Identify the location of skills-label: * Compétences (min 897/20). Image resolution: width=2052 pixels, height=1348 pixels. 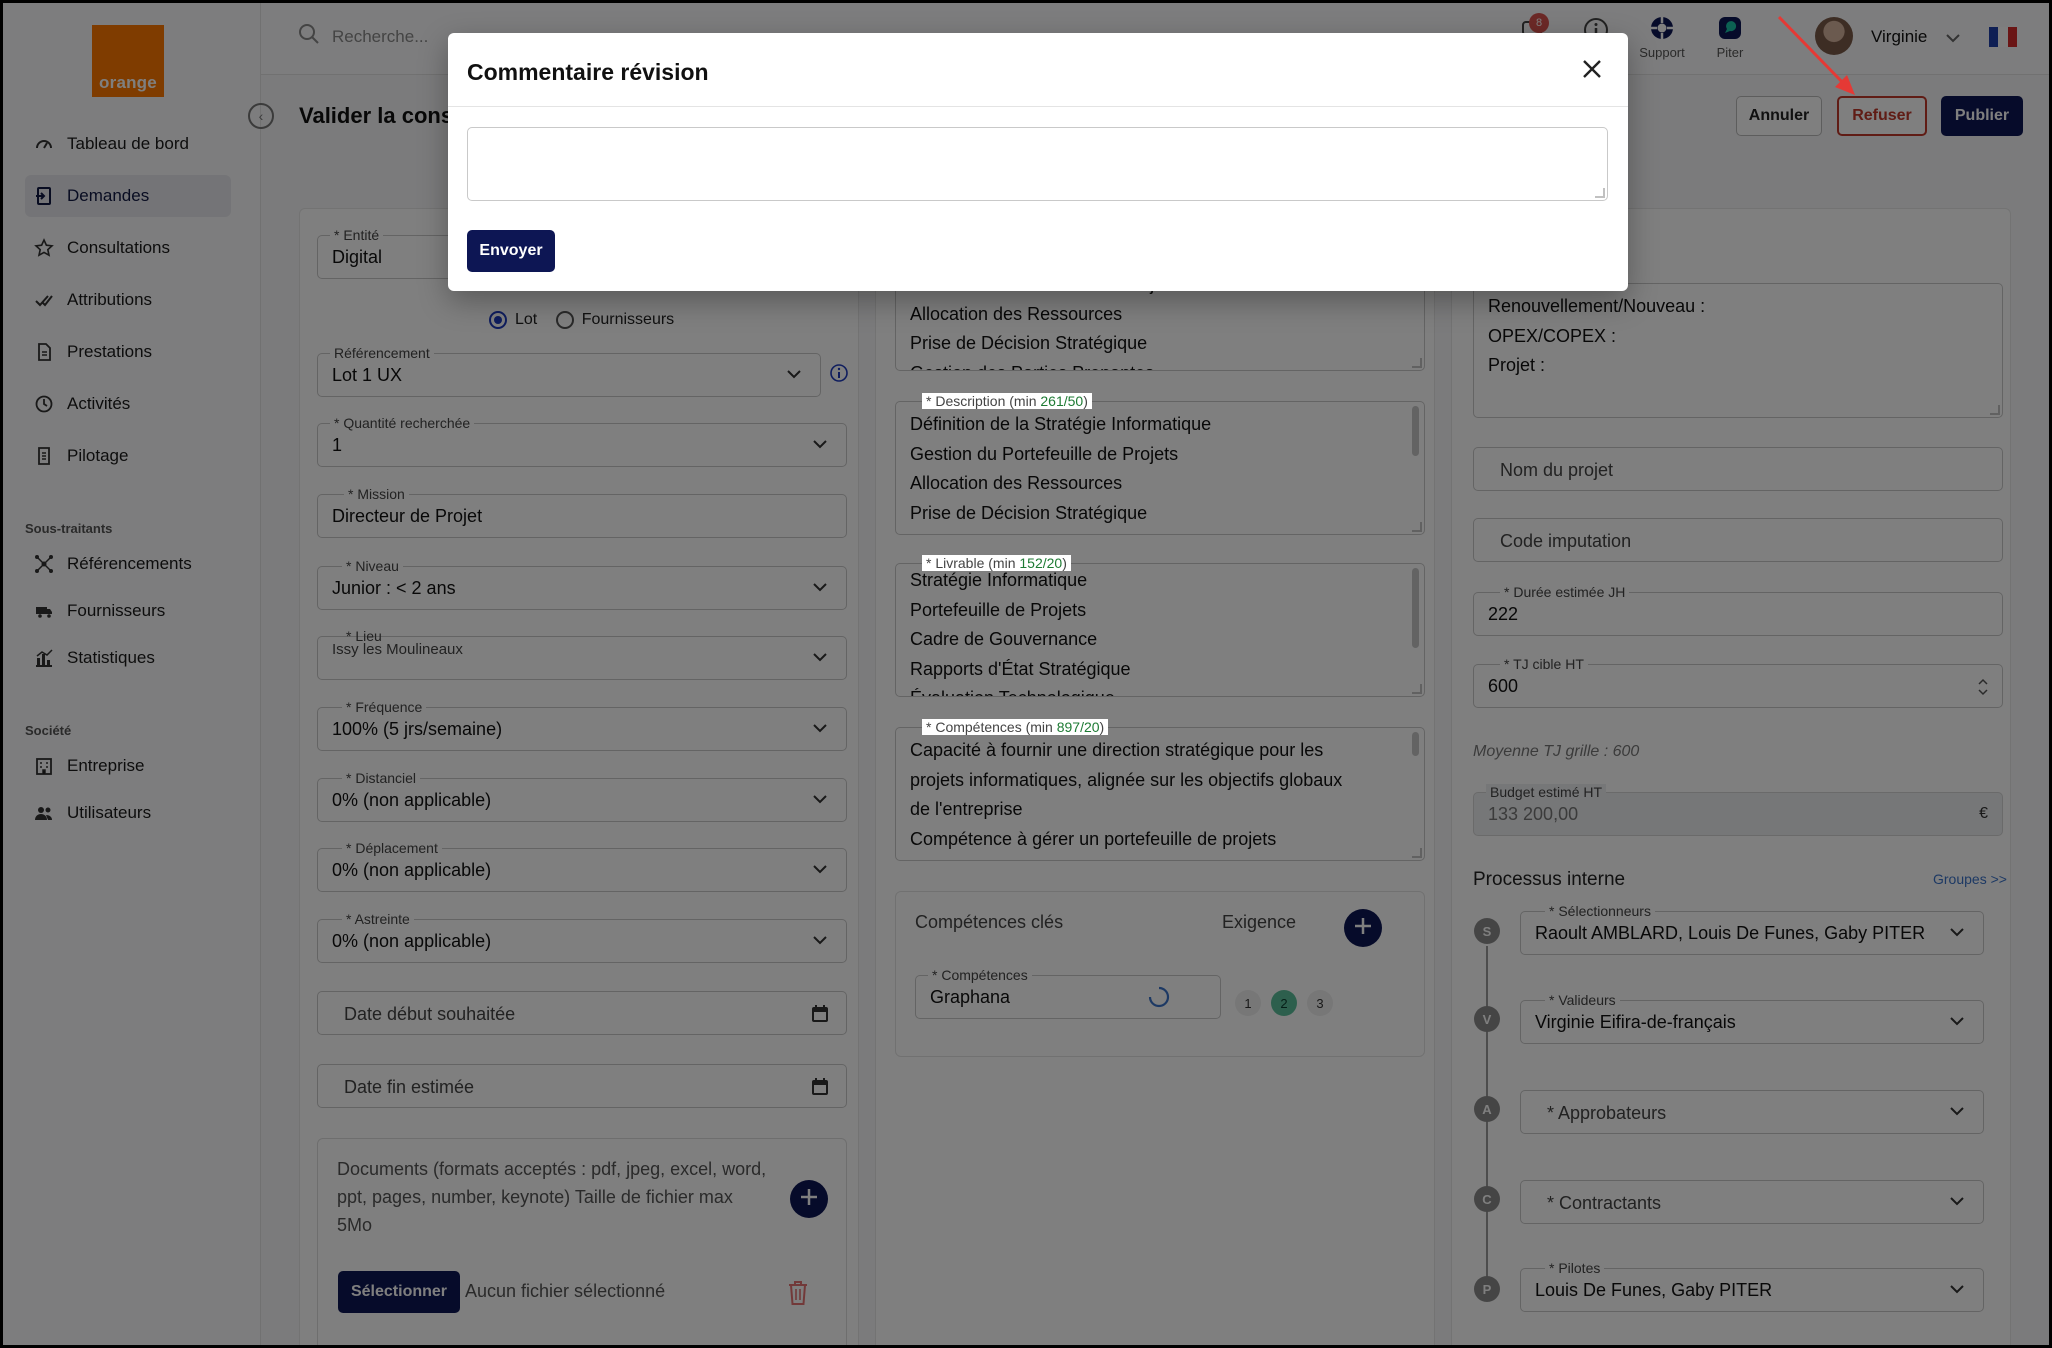
(1015, 727).